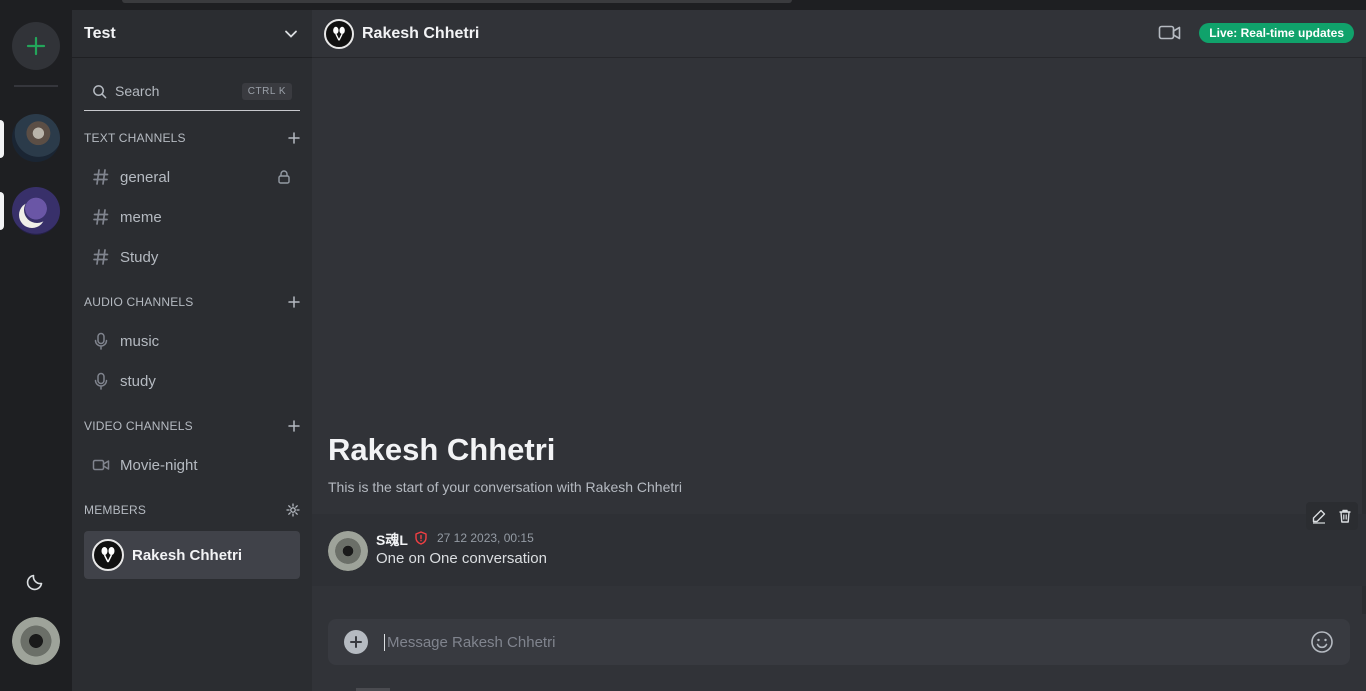  What do you see at coordinates (348, 551) in the screenshot?
I see `message-avatar` at bounding box center [348, 551].